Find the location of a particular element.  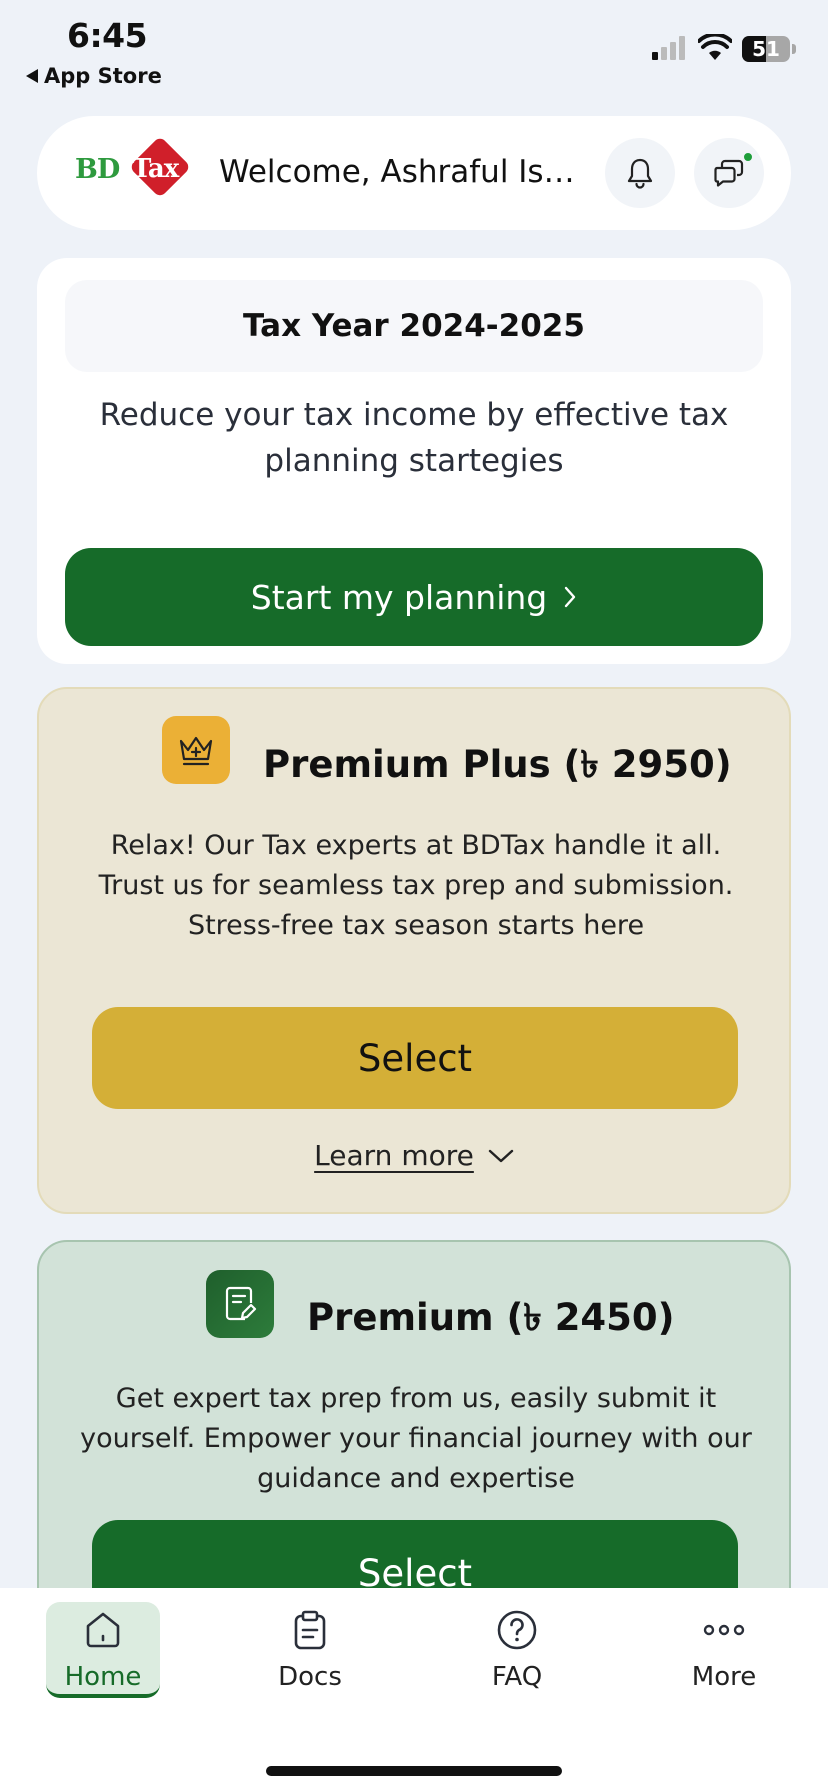

chevron-right-icon is located at coordinates (570, 597).